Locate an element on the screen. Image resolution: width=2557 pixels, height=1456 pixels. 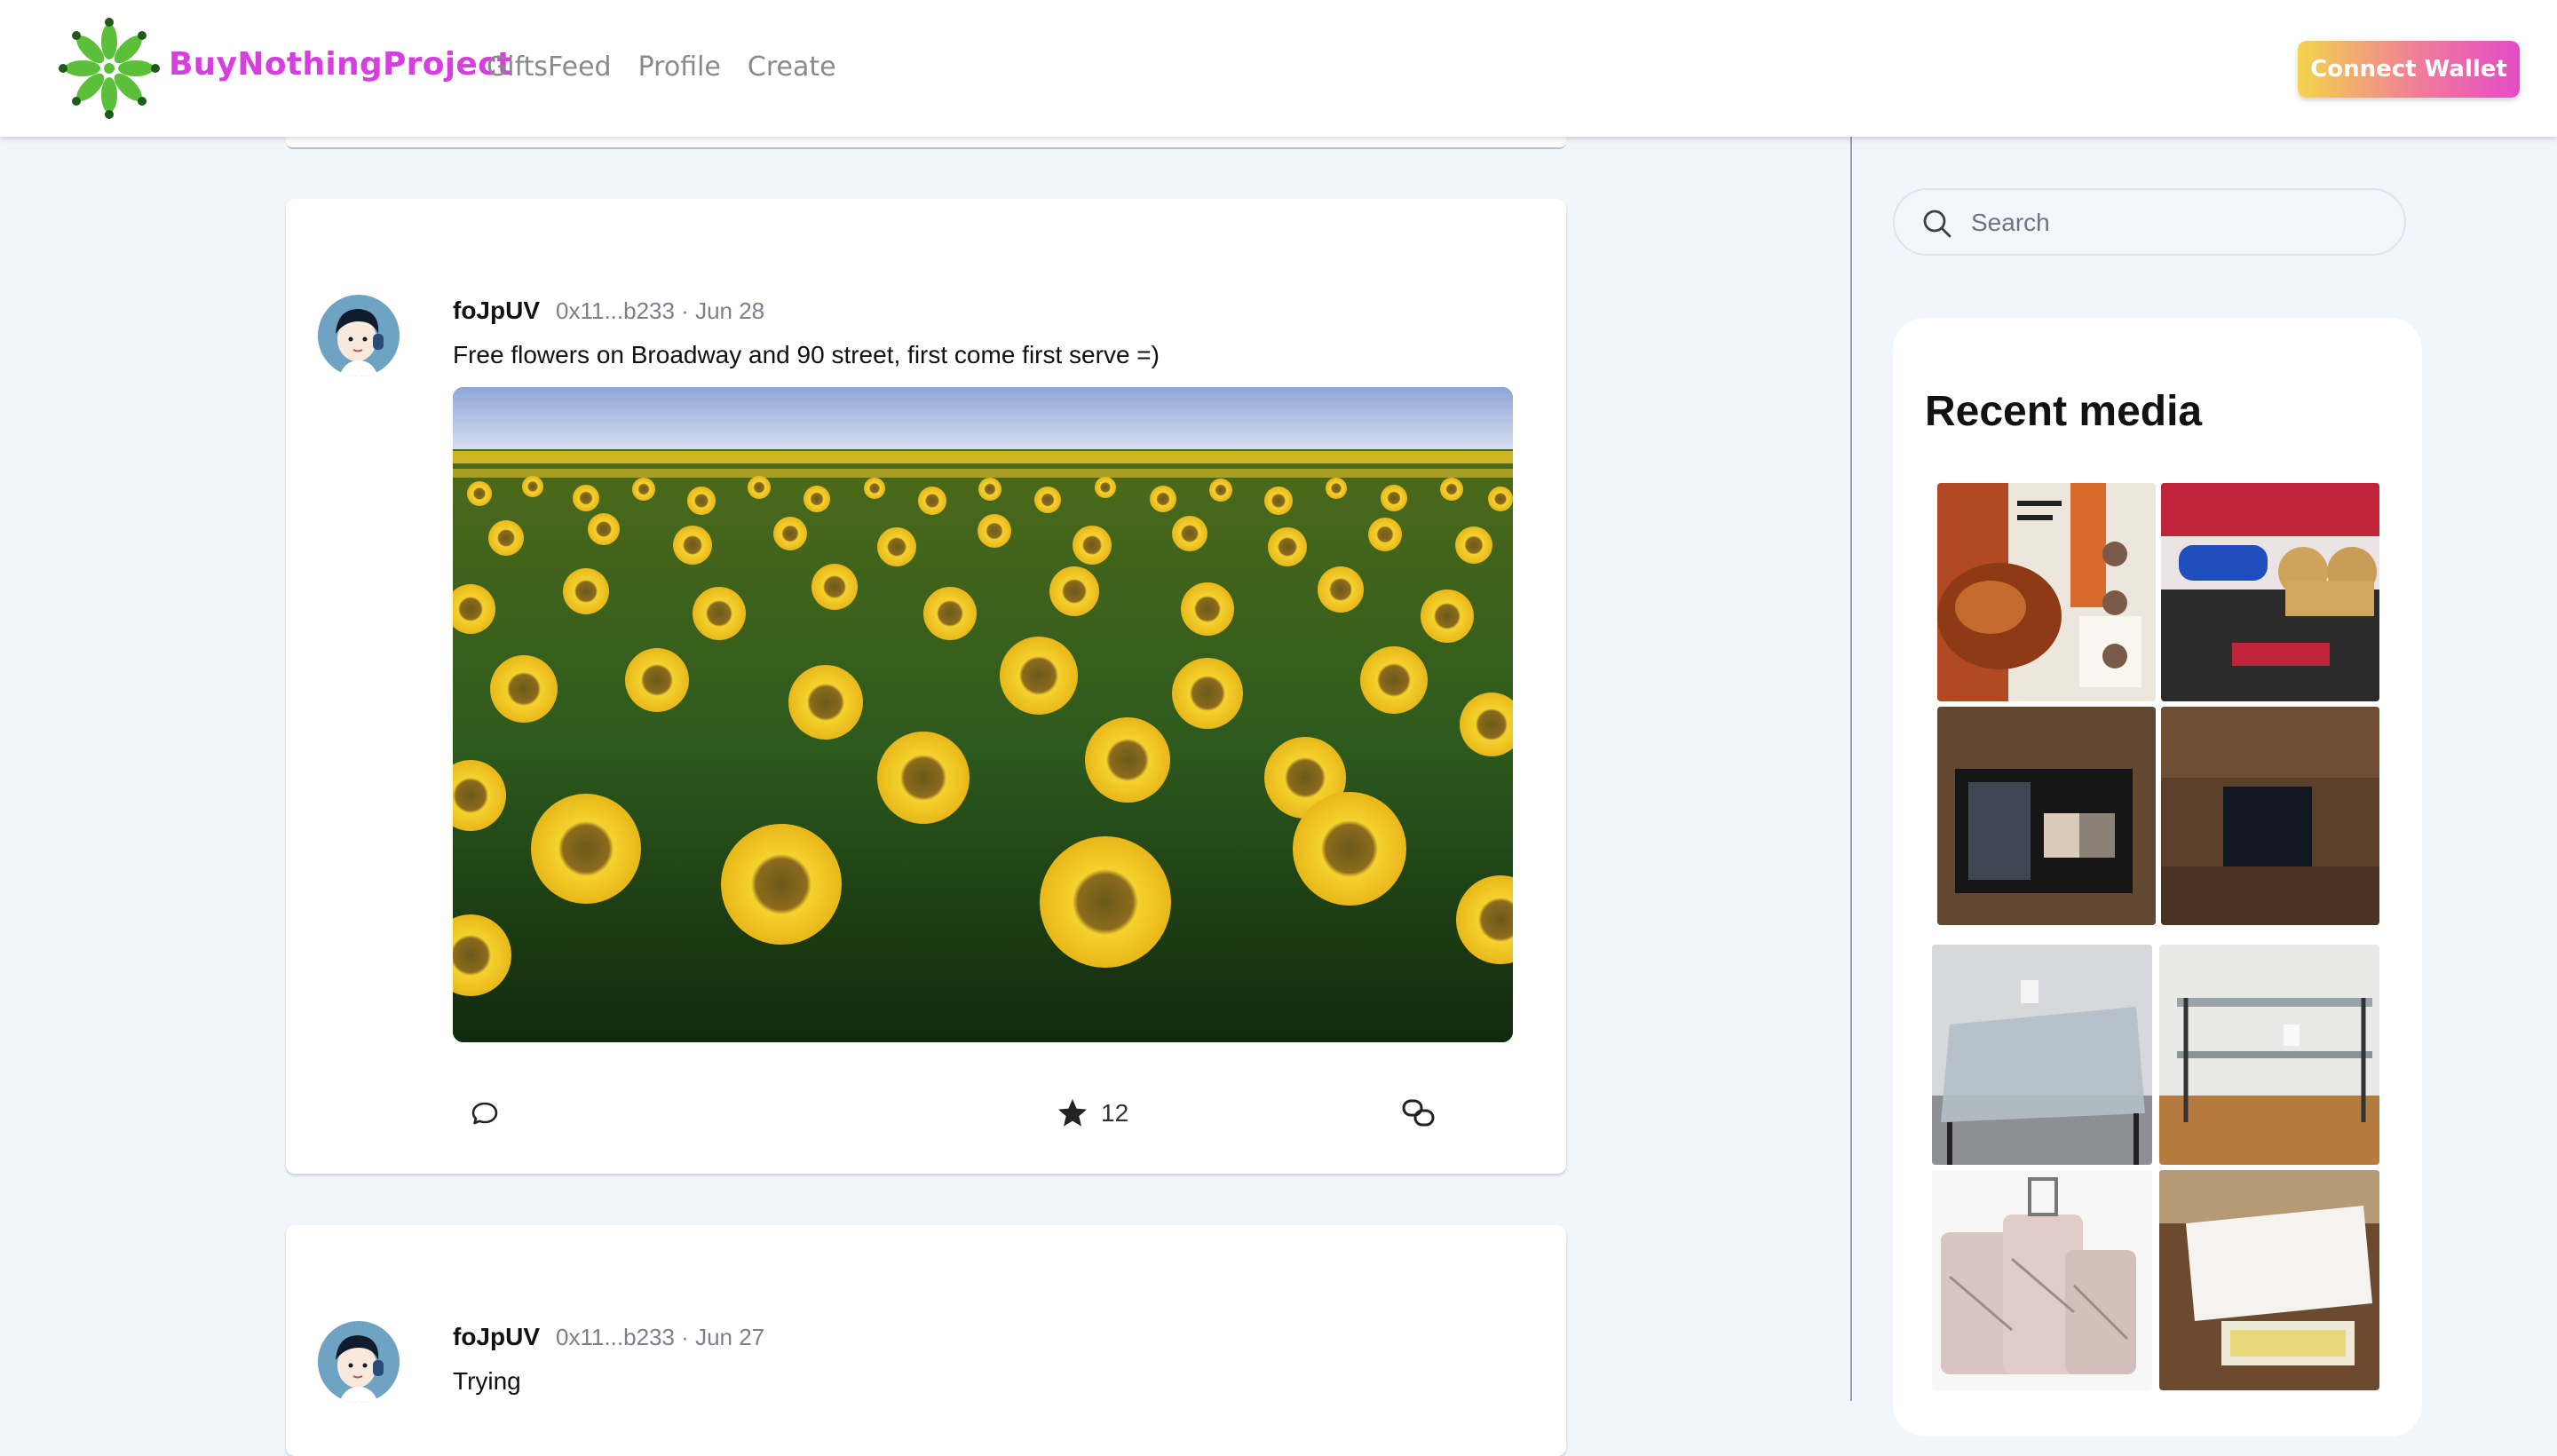
post-handle-date: 0x11...b233 · Jun 28 is located at coordinates (660, 310).